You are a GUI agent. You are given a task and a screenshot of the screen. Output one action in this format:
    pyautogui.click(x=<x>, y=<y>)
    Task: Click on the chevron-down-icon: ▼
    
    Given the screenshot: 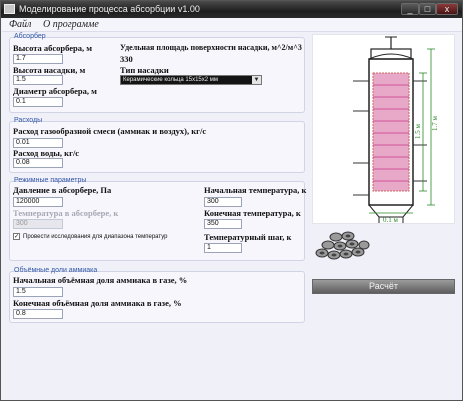 What is the action you would take?
    pyautogui.click(x=256, y=80)
    